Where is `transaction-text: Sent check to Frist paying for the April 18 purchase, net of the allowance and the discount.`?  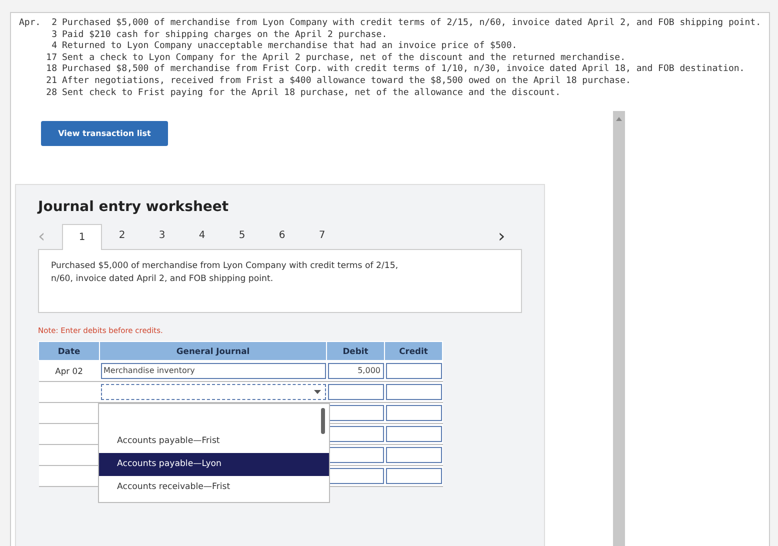
transaction-text: Sent check to Frist paying for the April 18 purchase, net of the allowance and the discount. is located at coordinates (312, 94).